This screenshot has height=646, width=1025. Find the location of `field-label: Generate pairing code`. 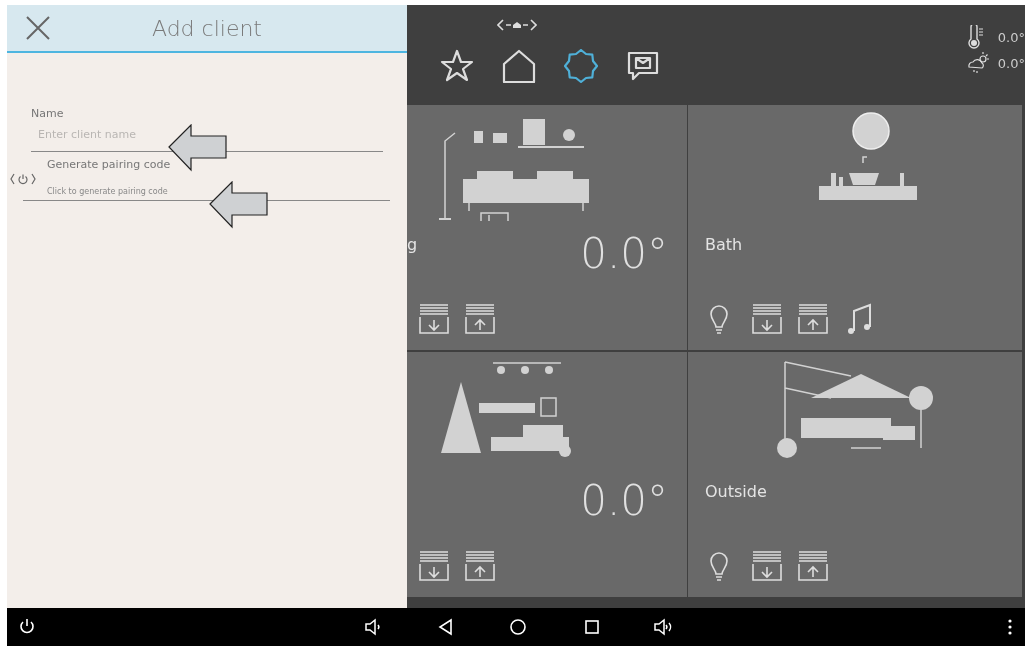

field-label: Generate pairing code is located at coordinates (109, 164).